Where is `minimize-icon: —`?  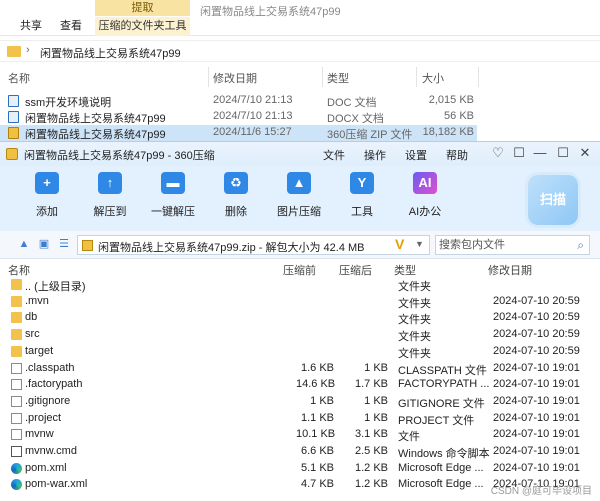 minimize-icon: — is located at coordinates (540, 152).